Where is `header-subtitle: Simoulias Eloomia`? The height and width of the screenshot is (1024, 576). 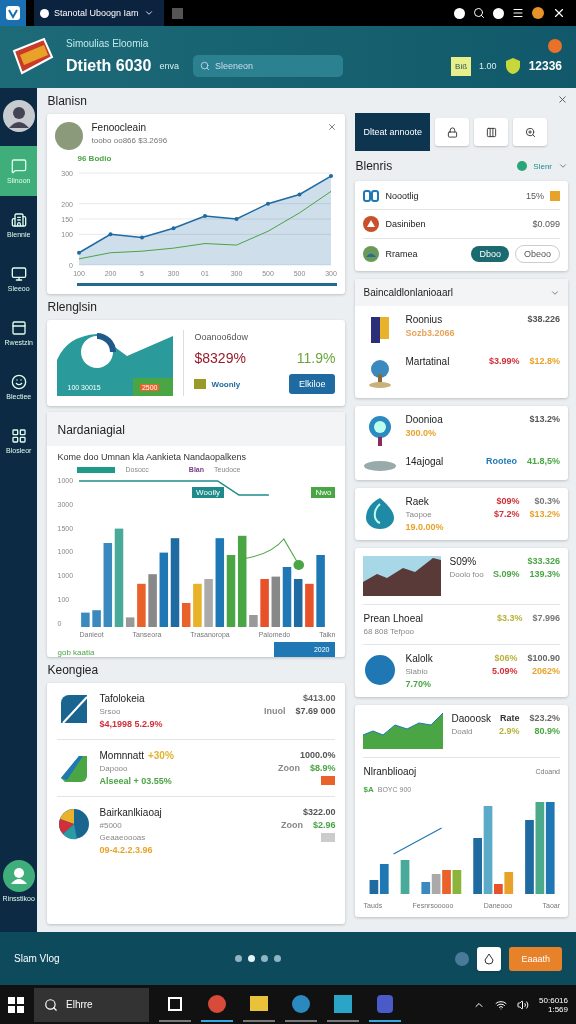 header-subtitle: Simoulias Eloomia is located at coordinates (108, 43).